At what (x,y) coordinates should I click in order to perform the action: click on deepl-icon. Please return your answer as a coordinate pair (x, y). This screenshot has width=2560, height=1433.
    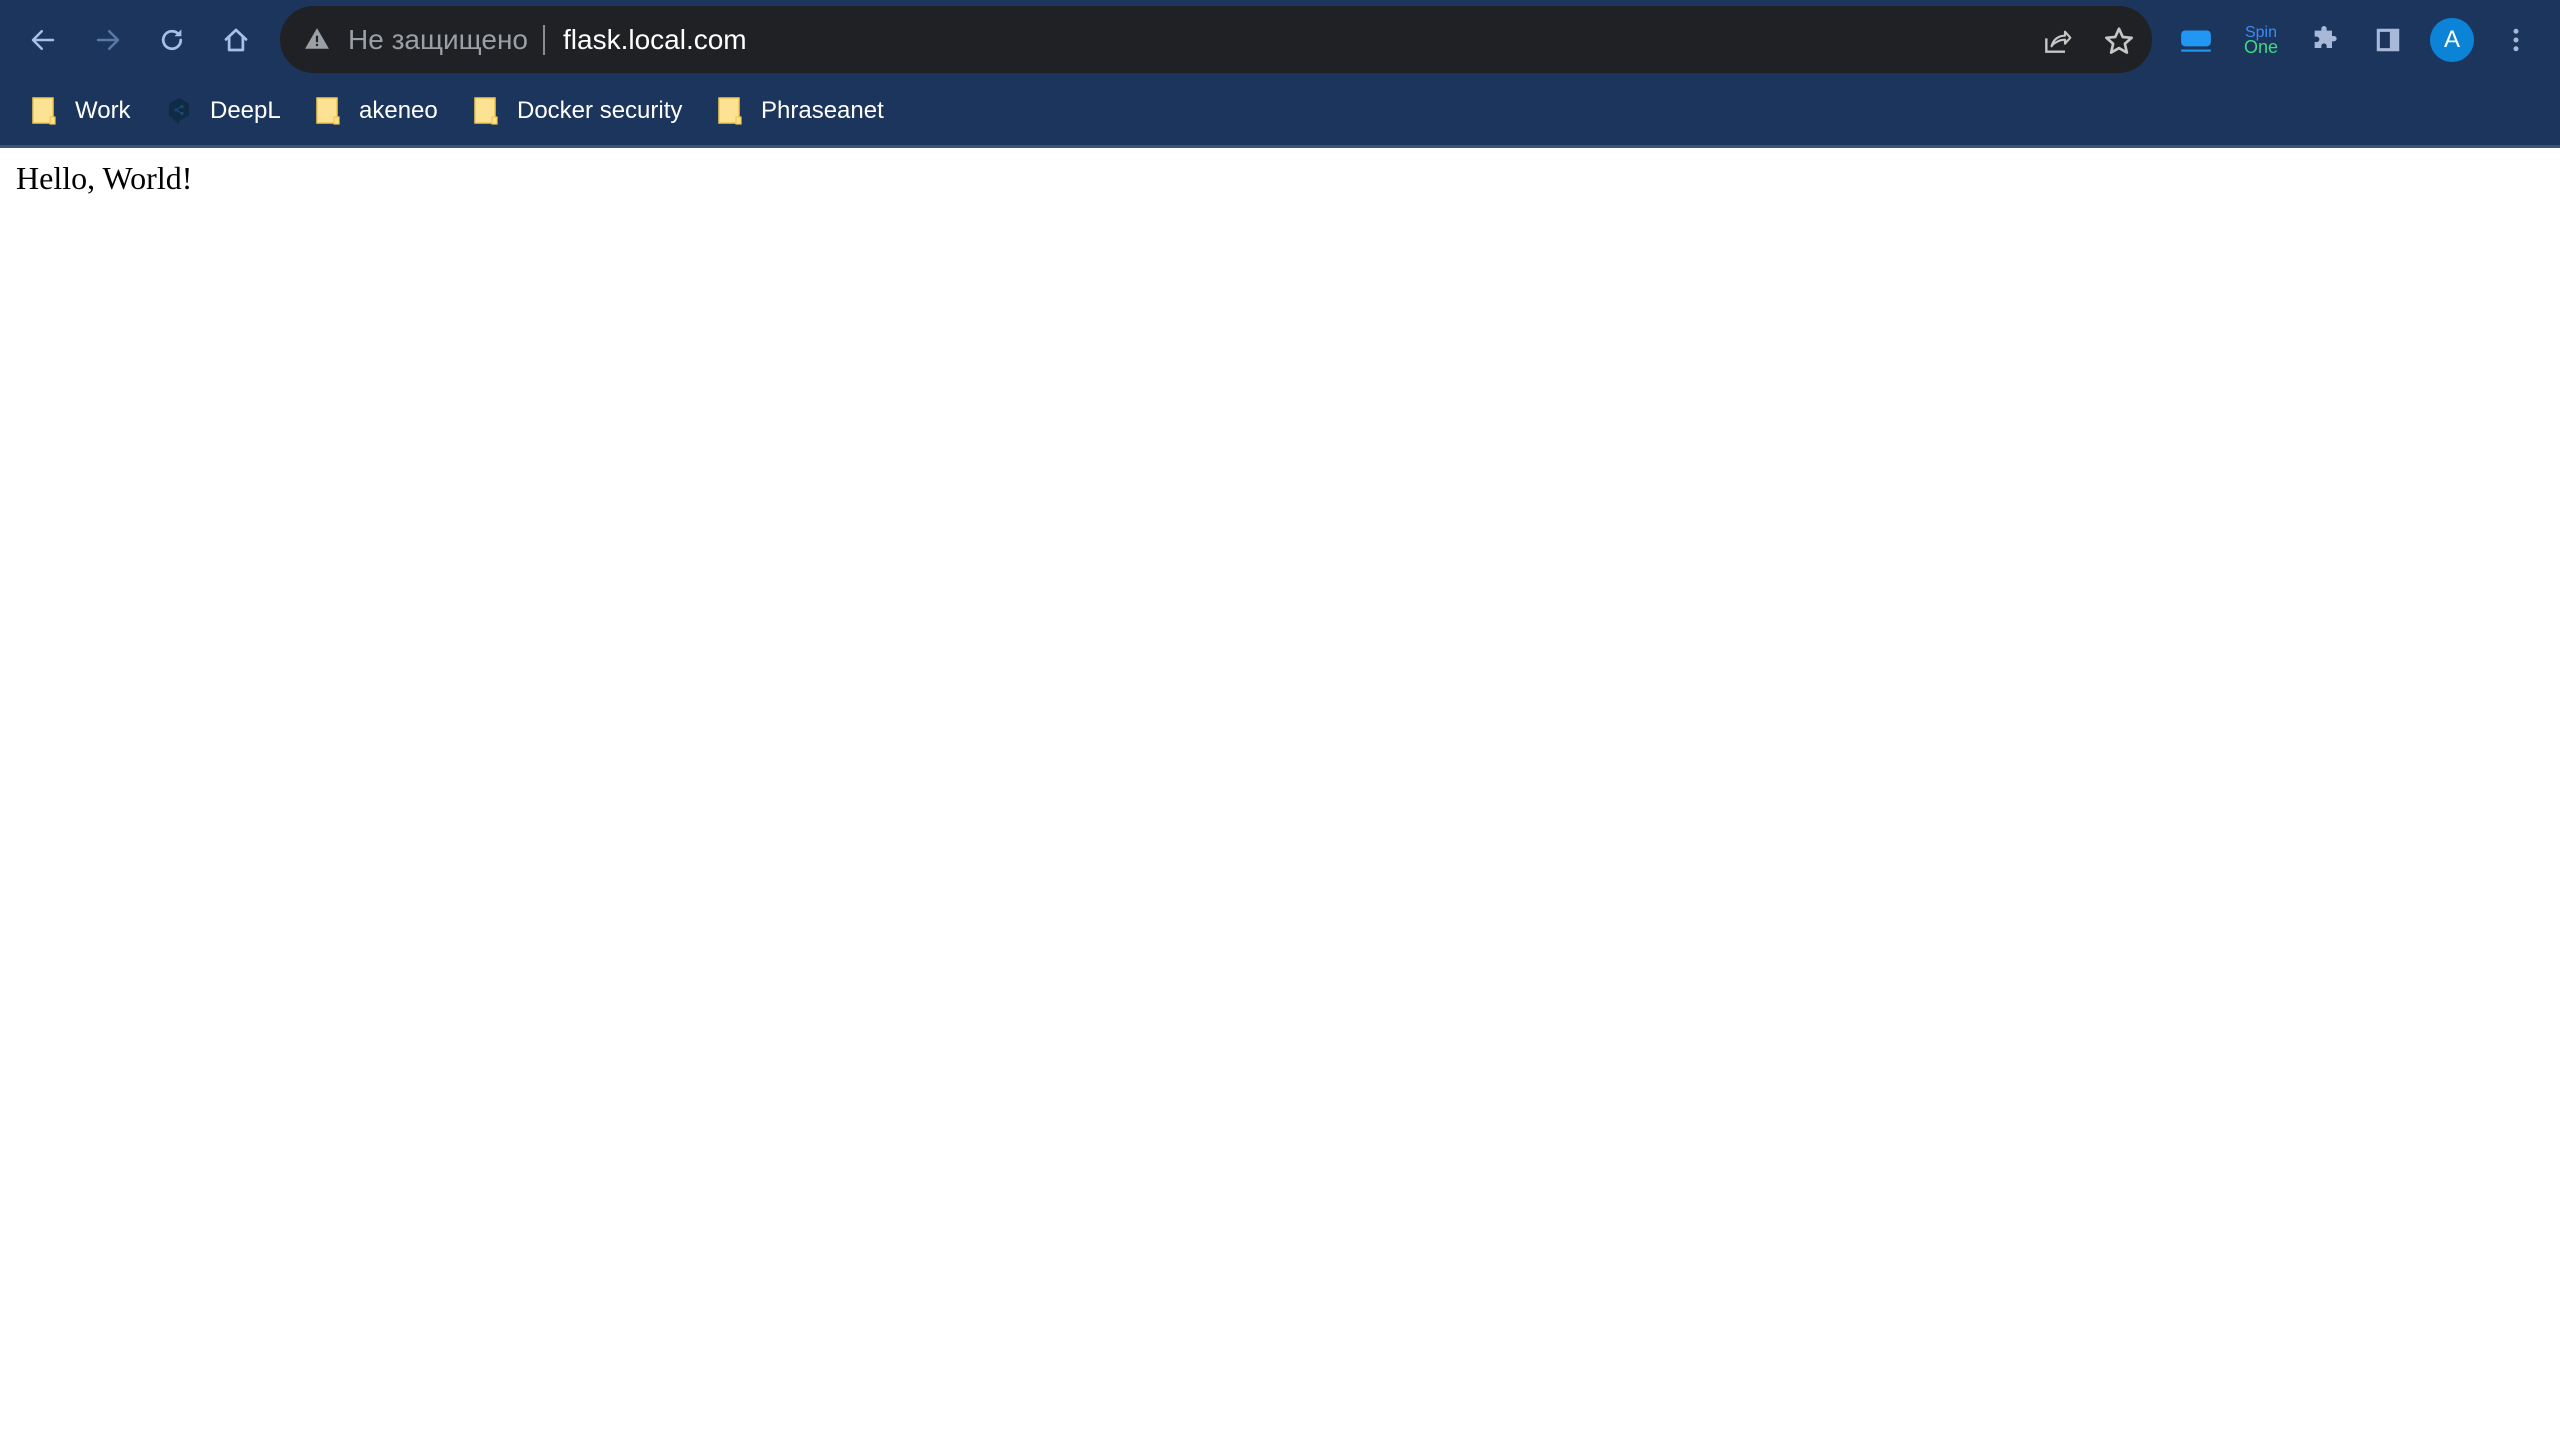
    Looking at the image, I should click on (179, 111).